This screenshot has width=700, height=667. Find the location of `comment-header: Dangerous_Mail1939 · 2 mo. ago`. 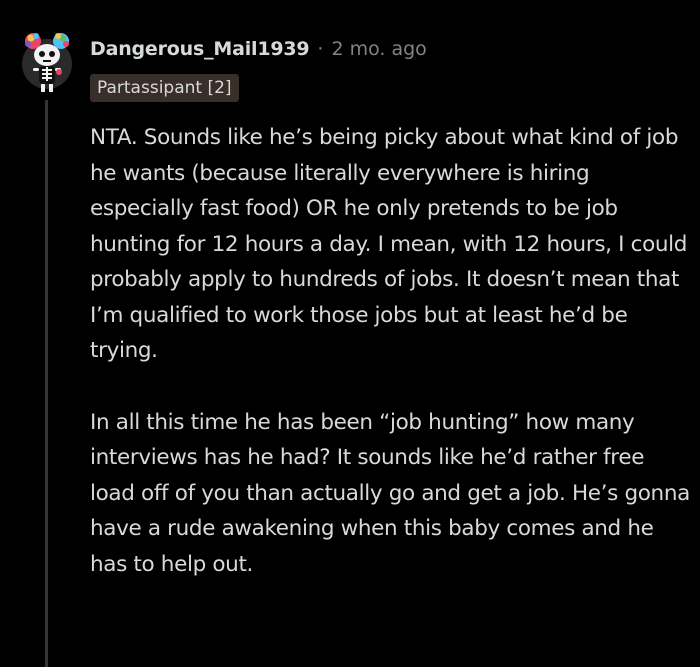

comment-header: Dangerous_Mail1939 · 2 mo. ago is located at coordinates (258, 49).